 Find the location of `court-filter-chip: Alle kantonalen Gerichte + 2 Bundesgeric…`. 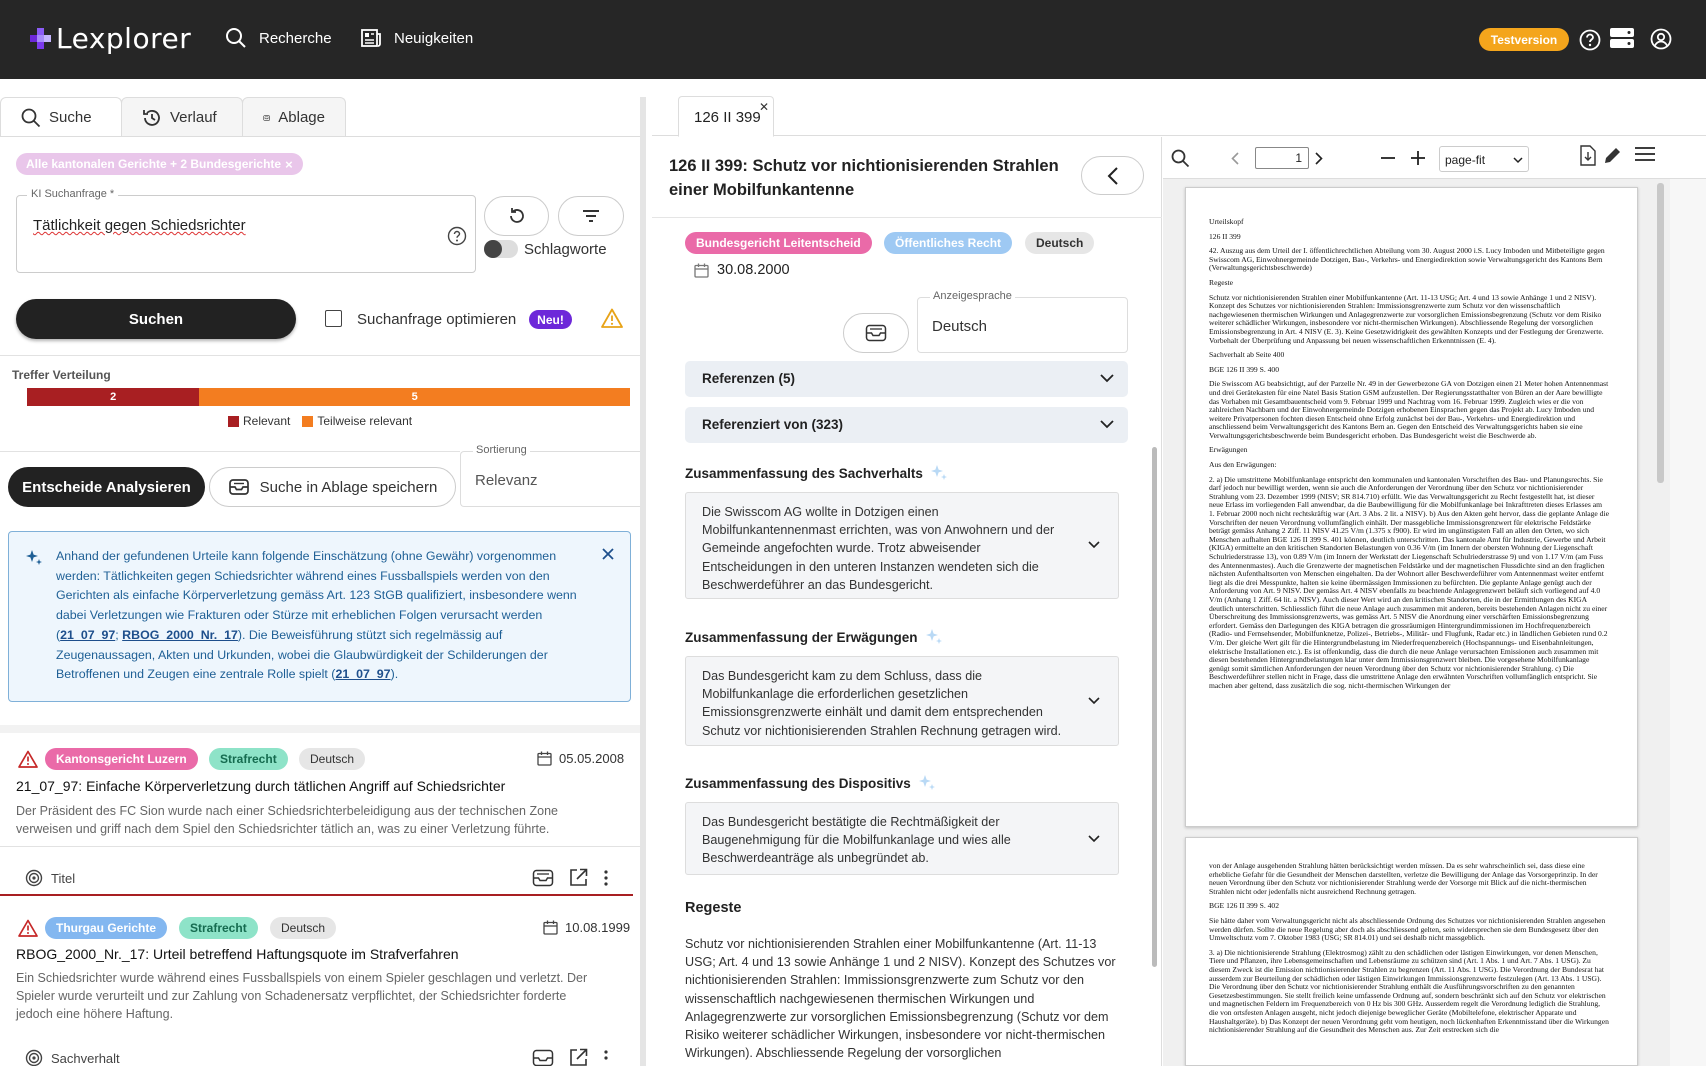

court-filter-chip: Alle kantonalen Gerichte + 2 Bundesgeric… is located at coordinates (159, 164).